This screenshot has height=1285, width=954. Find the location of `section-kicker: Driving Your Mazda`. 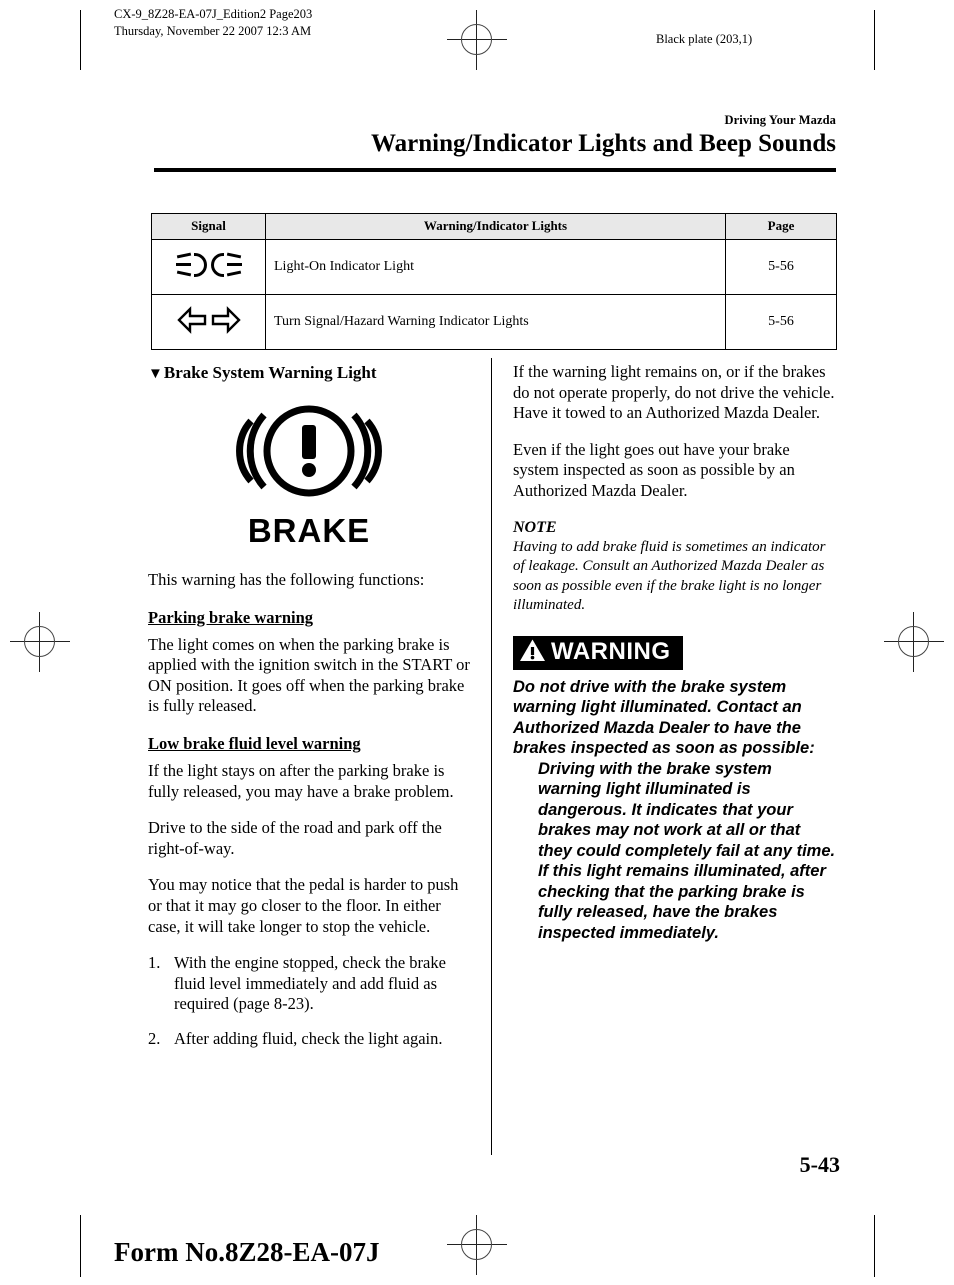

section-kicker: Driving Your Mazda is located at coordinates (780, 120).